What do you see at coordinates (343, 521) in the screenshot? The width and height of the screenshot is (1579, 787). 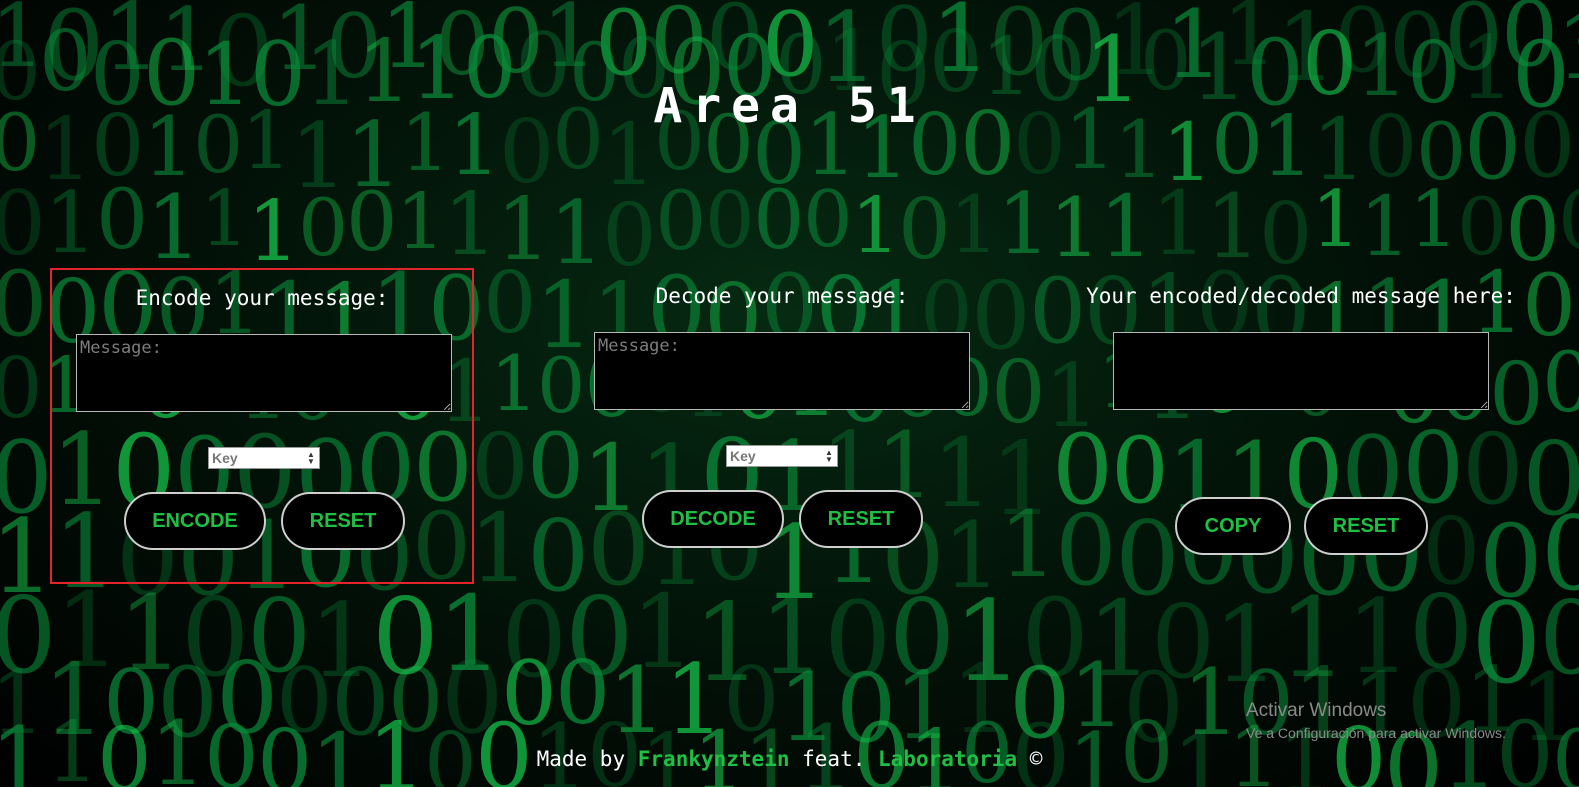 I see `encode-reset-button: RESET` at bounding box center [343, 521].